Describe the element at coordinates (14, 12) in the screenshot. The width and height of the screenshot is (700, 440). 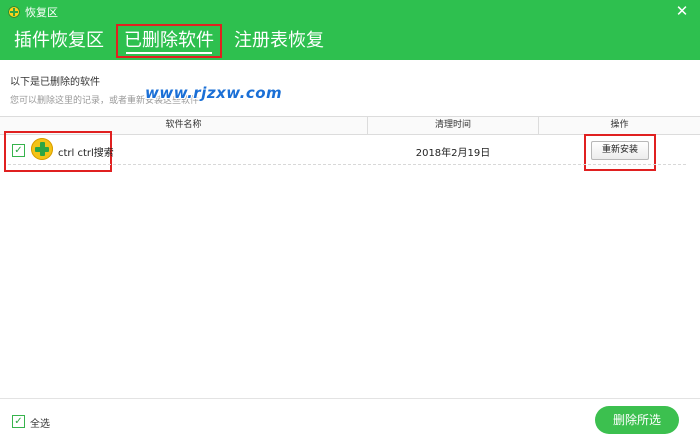
I see `app-logo-icon` at that location.